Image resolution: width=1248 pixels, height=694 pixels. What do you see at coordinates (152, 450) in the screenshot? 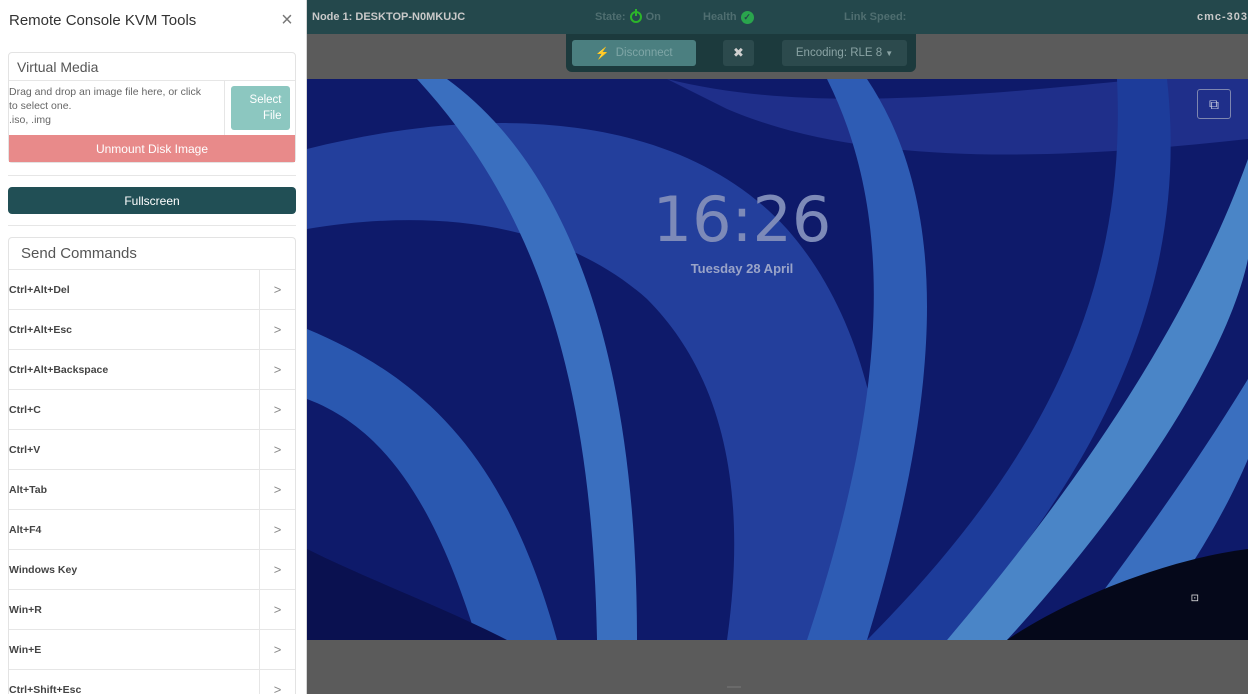
I see `command-row: Ctrl+V >` at bounding box center [152, 450].